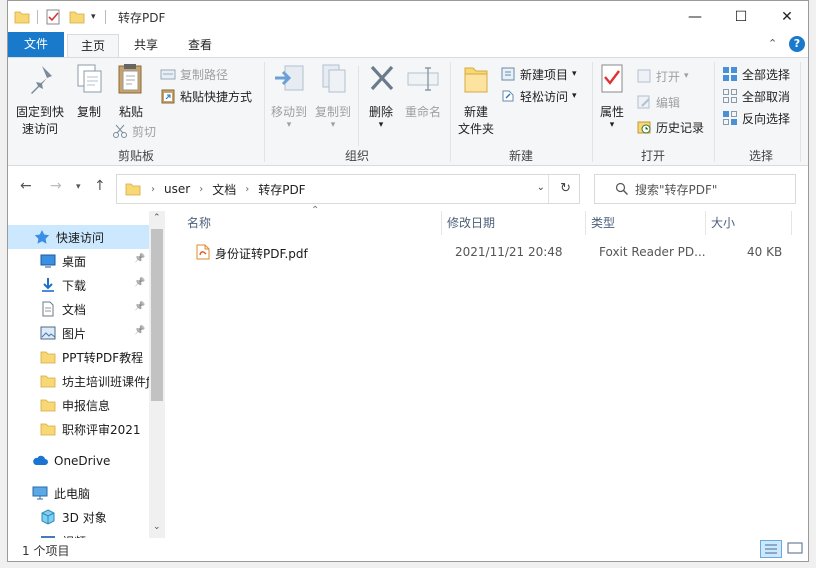  What do you see at coordinates (93, 17) in the screenshot?
I see `customize-qa-dropdown: ▾` at bounding box center [93, 17].